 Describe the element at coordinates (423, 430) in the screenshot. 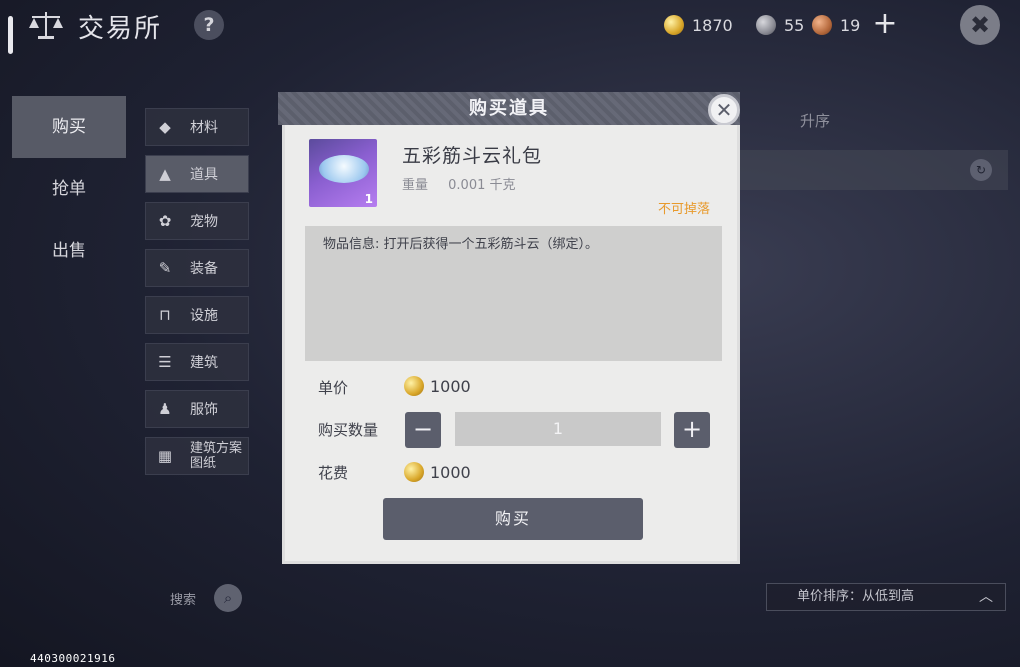

I see `decrease-quantity-button: −` at that location.